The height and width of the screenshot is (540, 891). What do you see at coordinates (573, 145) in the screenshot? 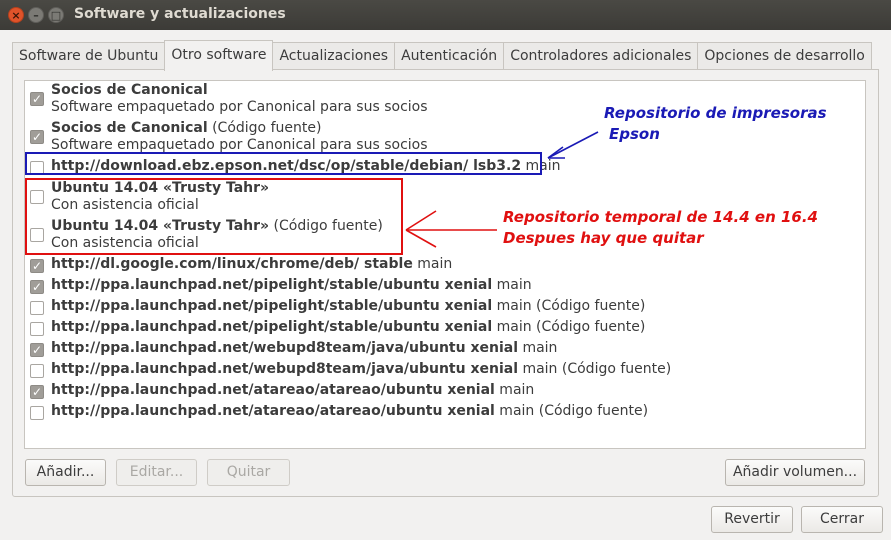
I see `epson-arrow-icon` at bounding box center [573, 145].